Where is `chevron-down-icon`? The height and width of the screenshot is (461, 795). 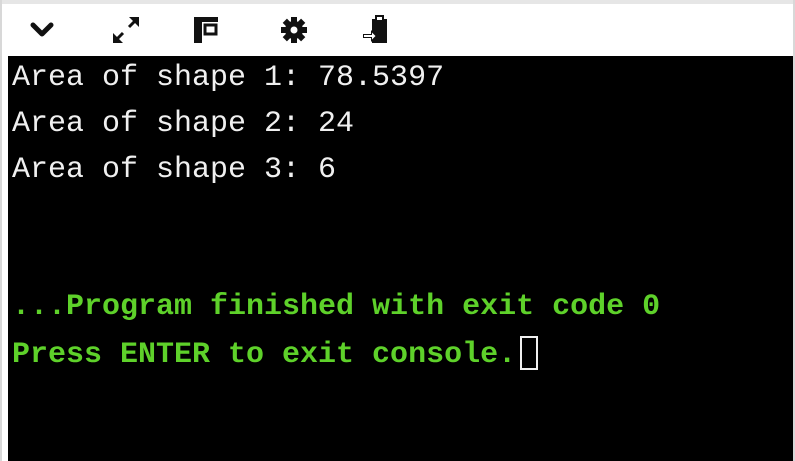 chevron-down-icon is located at coordinates (42, 29).